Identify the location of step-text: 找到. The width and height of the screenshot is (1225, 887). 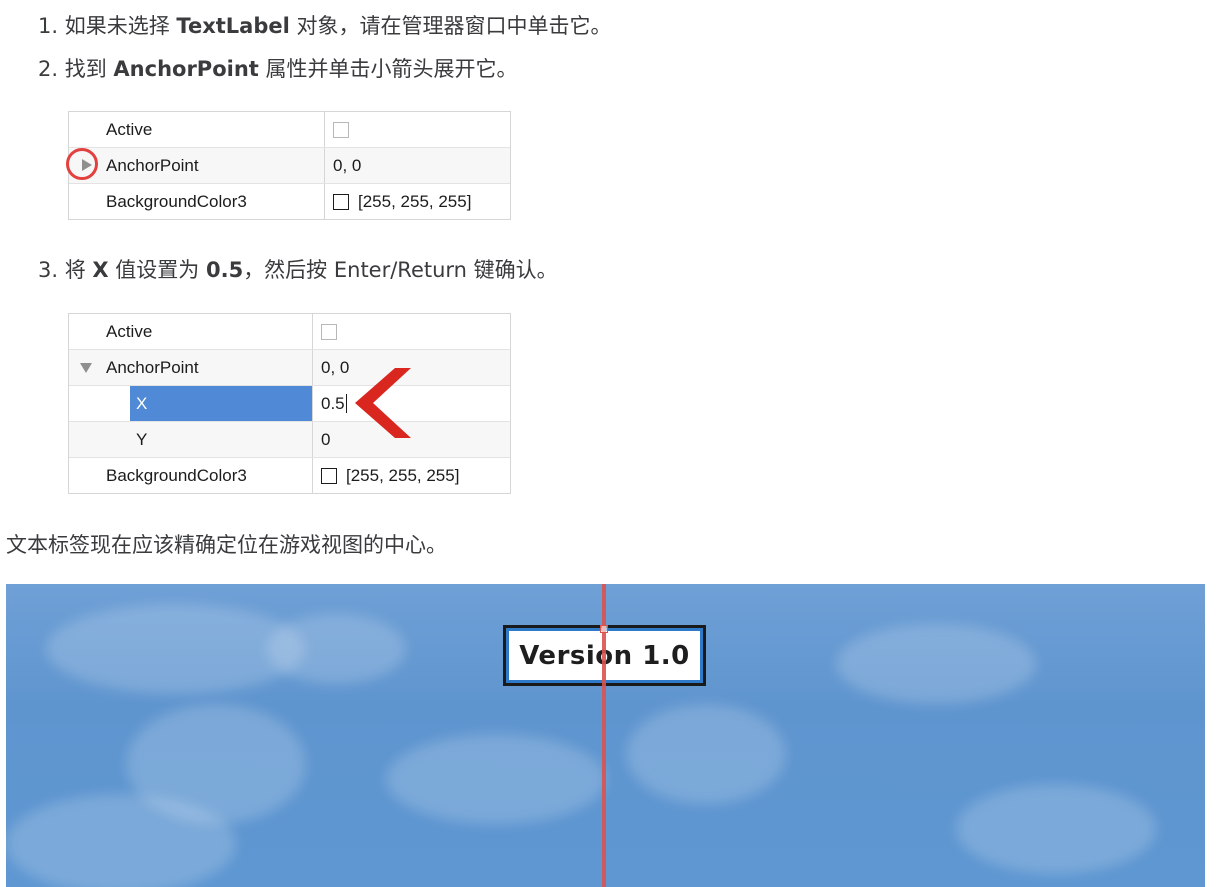
(89, 69).